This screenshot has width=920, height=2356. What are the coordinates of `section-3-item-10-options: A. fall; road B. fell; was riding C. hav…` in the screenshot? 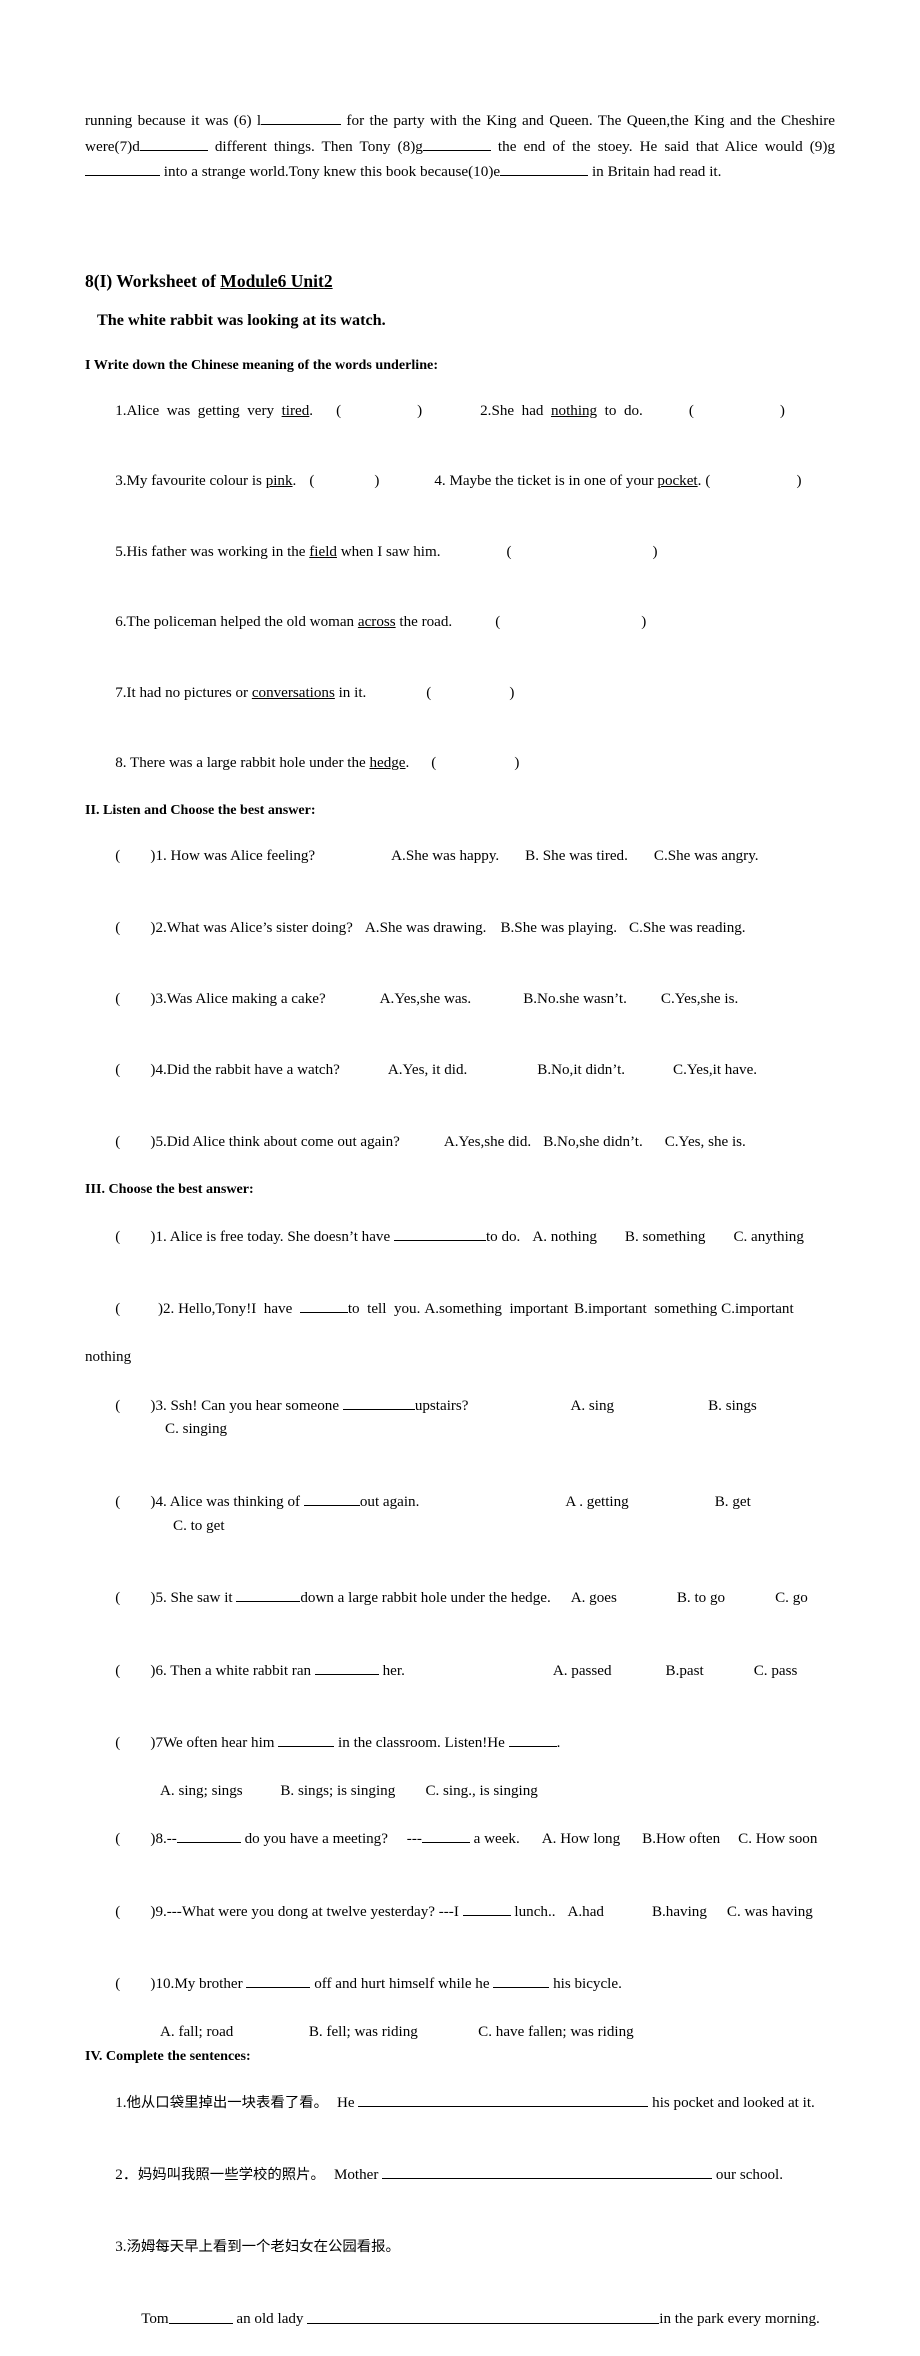 It's located at (460, 2033).